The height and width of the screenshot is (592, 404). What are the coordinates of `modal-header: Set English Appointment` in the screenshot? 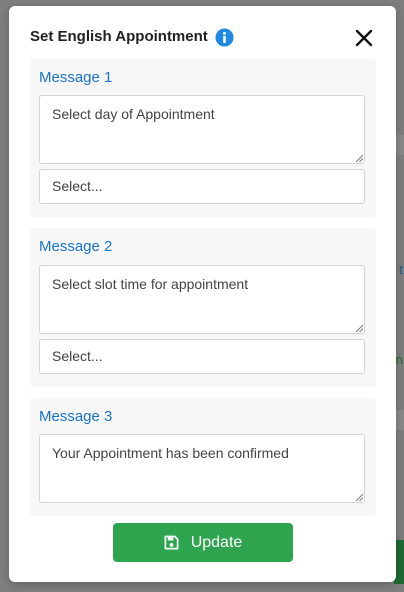 It's located at (202, 32).